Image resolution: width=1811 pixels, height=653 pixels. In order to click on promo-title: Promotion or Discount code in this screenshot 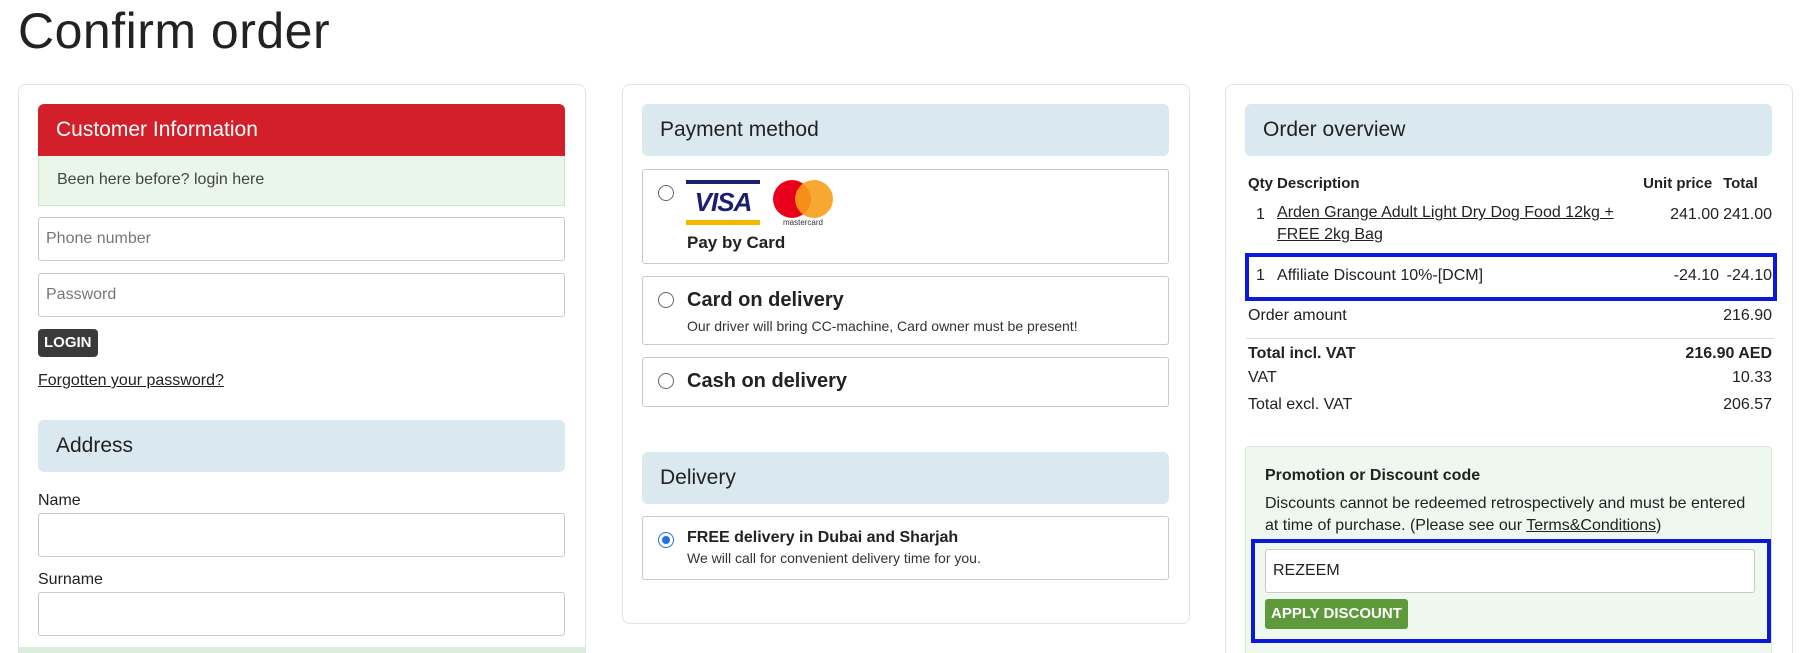, I will do `click(1373, 475)`.